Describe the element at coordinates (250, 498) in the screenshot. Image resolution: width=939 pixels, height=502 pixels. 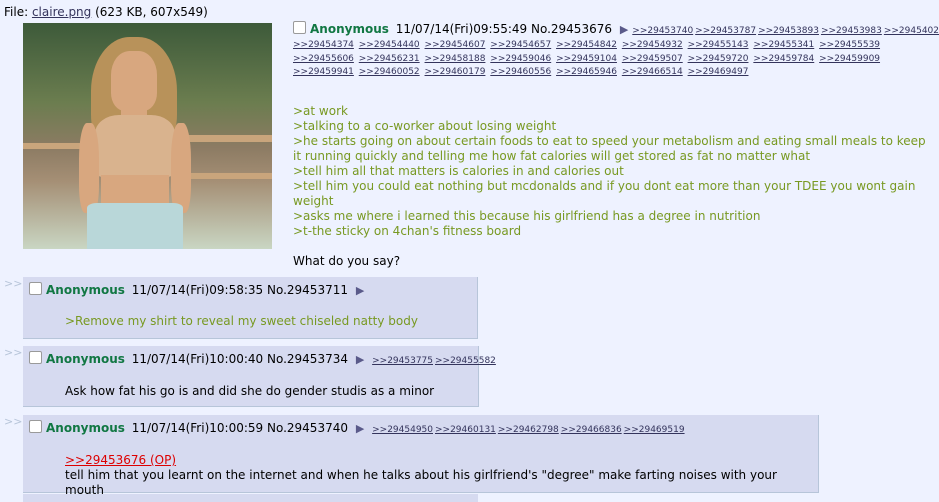
I see `next-reply-edge` at that location.